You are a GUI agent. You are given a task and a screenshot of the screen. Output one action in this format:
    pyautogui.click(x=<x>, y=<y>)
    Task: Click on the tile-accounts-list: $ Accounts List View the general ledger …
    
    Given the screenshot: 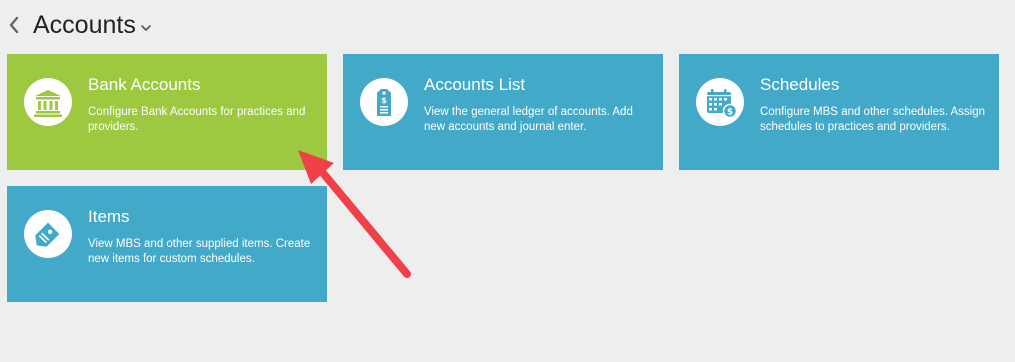 What is the action you would take?
    pyautogui.click(x=503, y=112)
    